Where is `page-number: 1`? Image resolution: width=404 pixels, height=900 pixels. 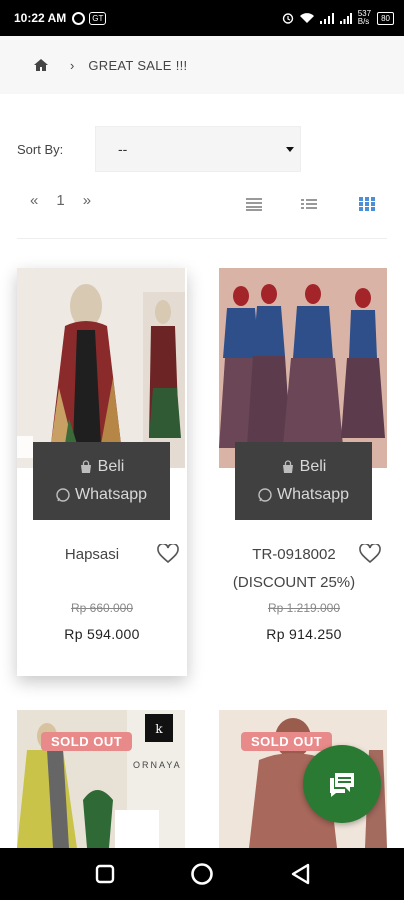 page-number: 1 is located at coordinates (60, 200).